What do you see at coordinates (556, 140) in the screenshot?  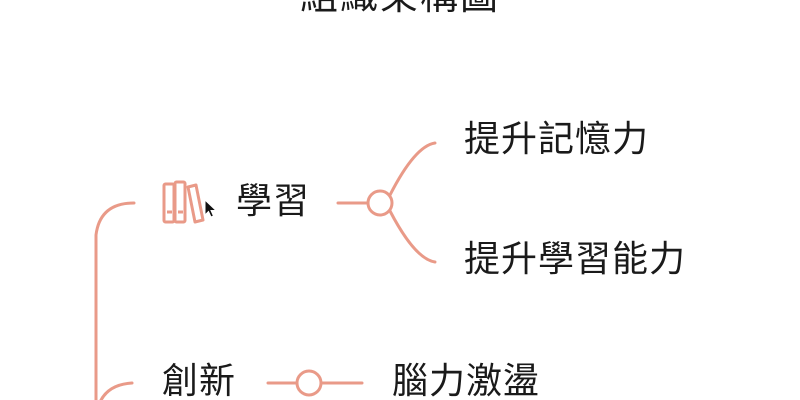 I see `leaf-label-improve-memory: 提升記憶力` at bounding box center [556, 140].